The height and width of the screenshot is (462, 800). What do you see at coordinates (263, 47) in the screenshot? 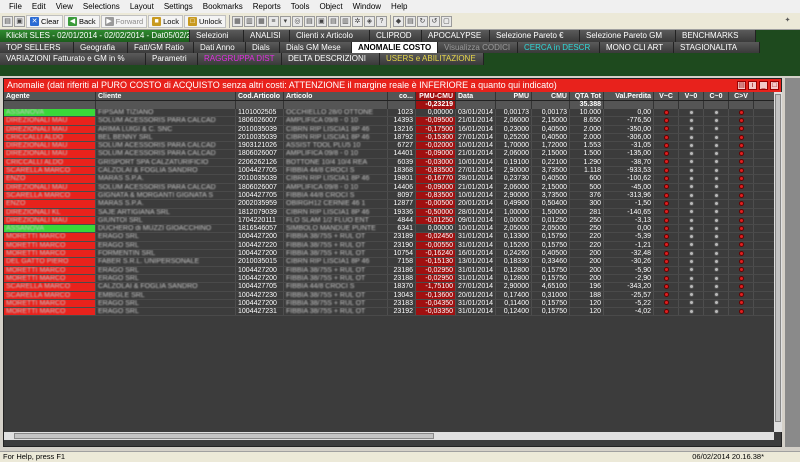
I see `tab-dials: Dials` at bounding box center [263, 47].